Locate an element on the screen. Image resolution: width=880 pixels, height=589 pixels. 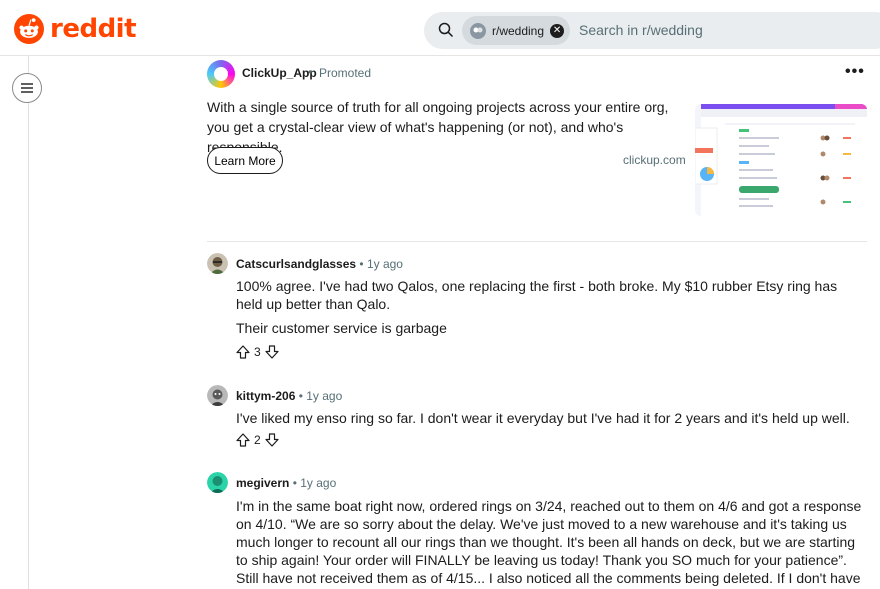
advertiser-name: ClickUp_App is located at coordinates (279, 73).